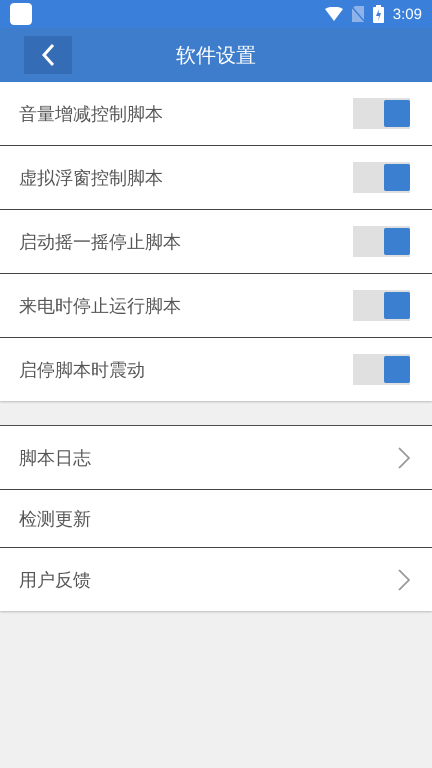 The height and width of the screenshot is (768, 432). Describe the element at coordinates (216, 519) in the screenshot. I see `menu-item: 检测更新` at that location.